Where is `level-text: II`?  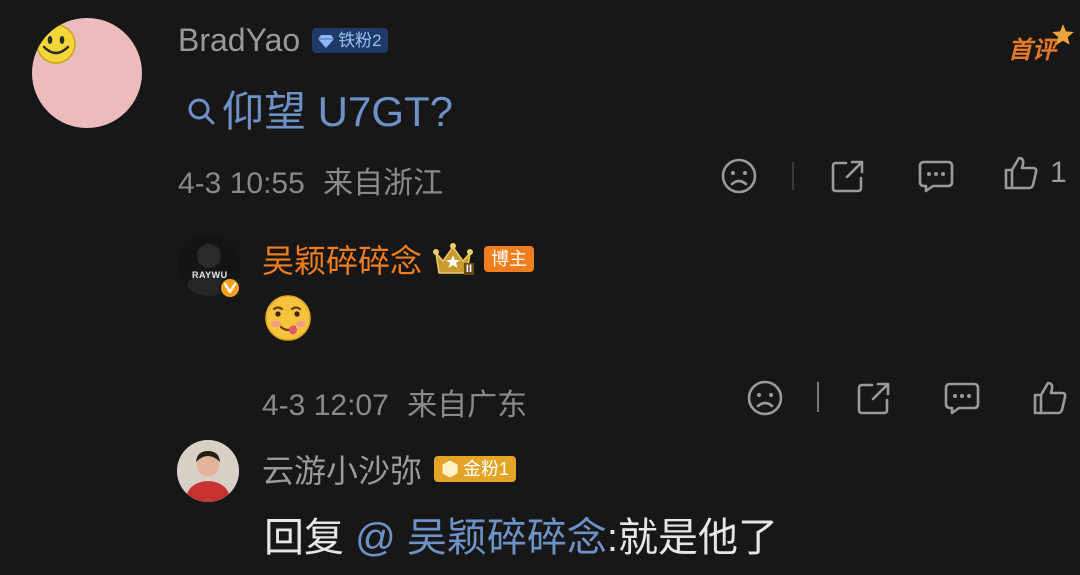
level-text: II is located at coordinates (469, 269).